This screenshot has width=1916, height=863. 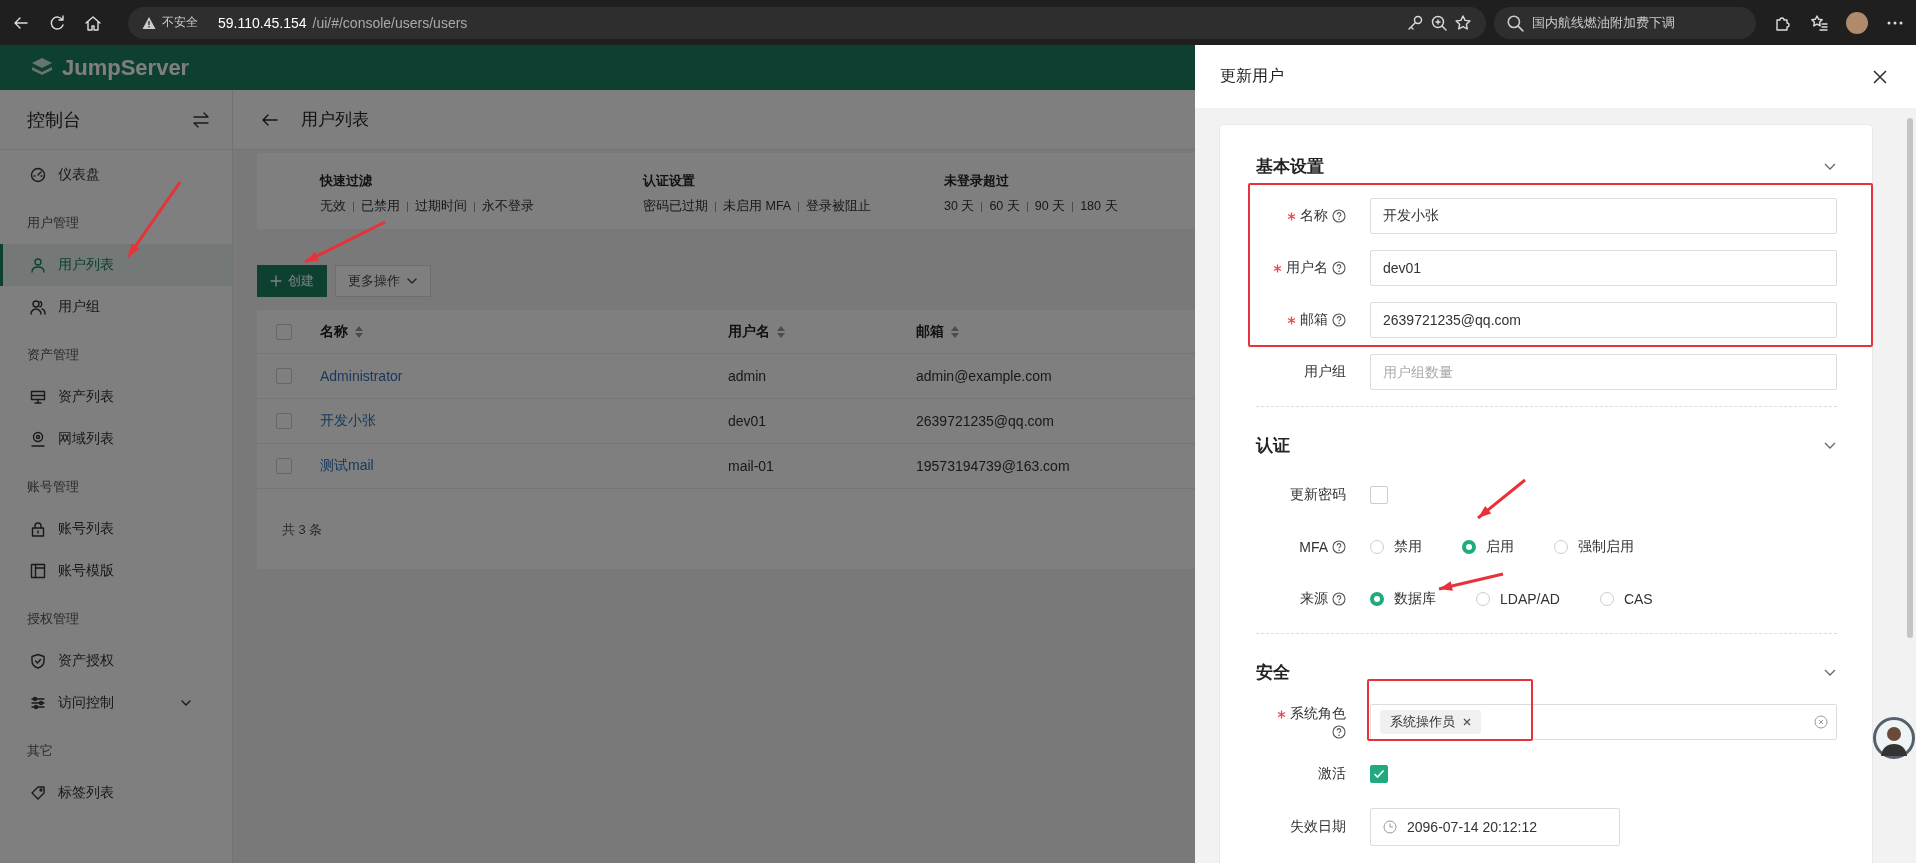 I want to click on scrollbar, so click(x=1910, y=378).